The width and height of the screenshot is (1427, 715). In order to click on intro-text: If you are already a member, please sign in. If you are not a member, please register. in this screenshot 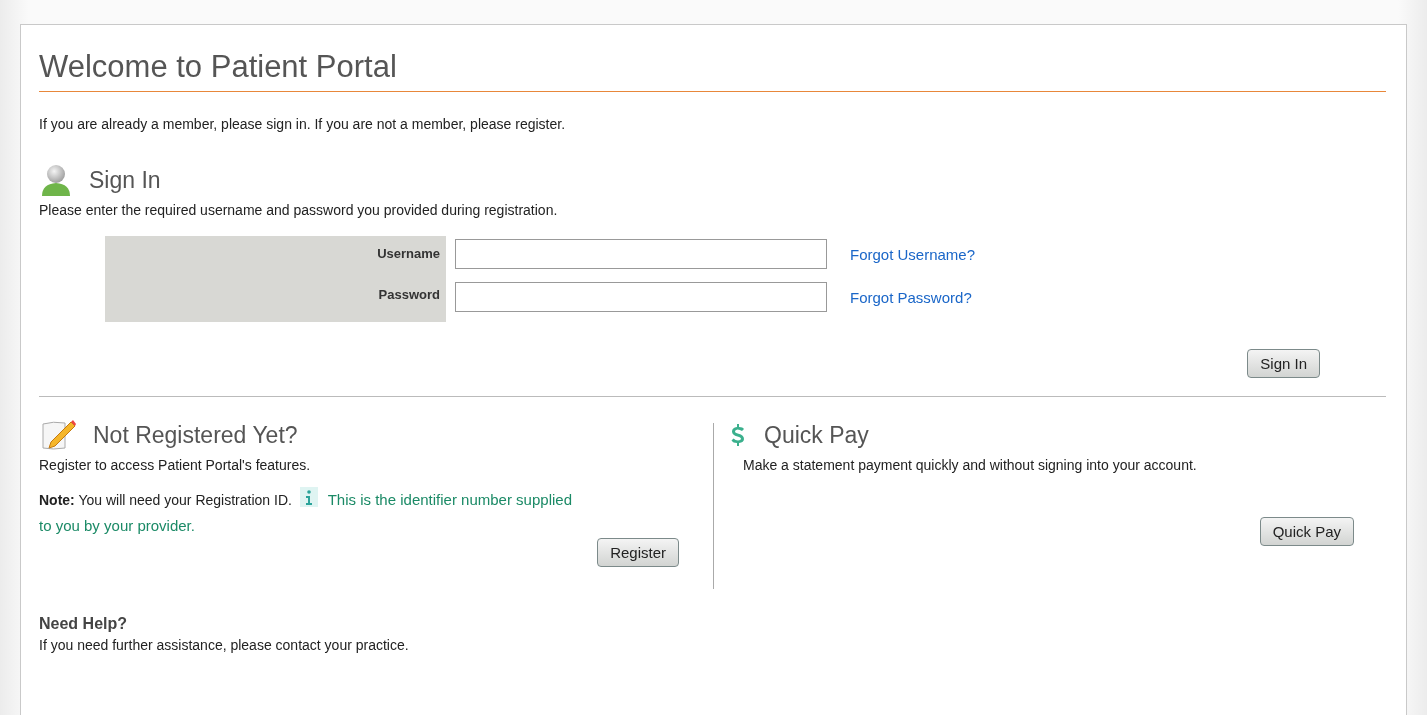, I will do `click(303, 124)`.